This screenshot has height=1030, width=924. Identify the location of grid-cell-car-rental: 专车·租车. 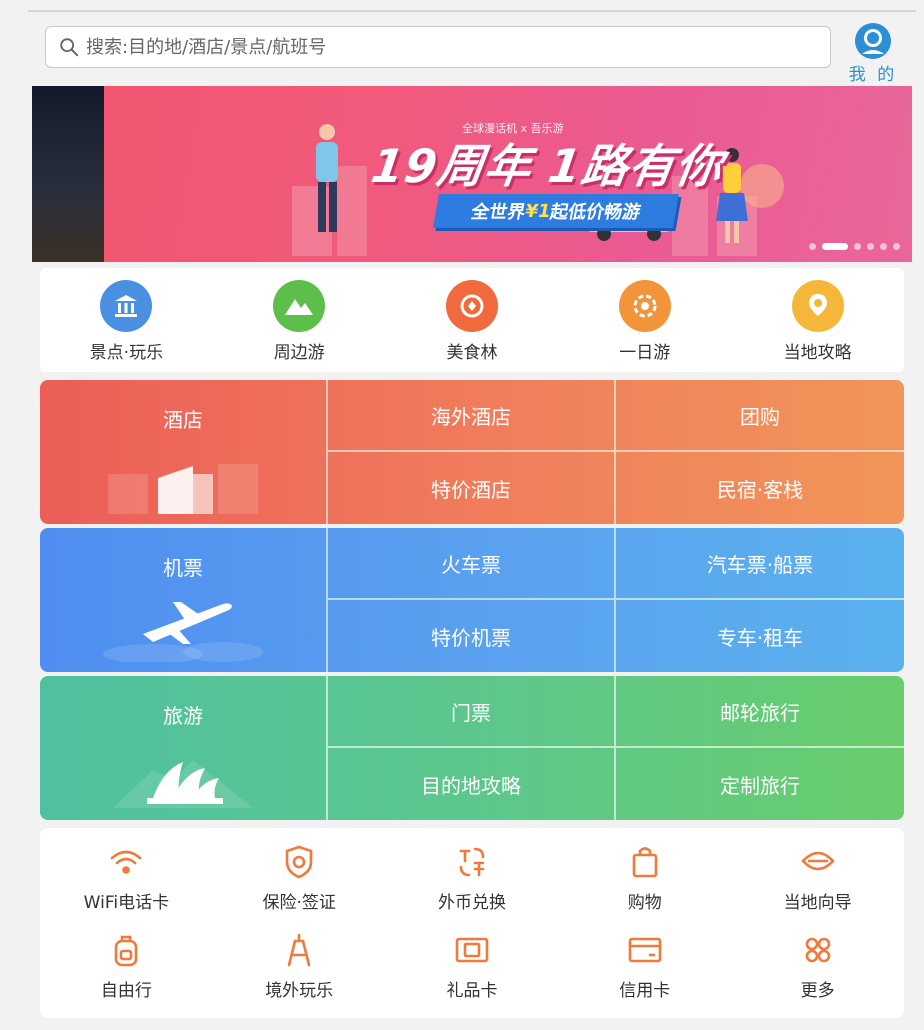
(760, 636).